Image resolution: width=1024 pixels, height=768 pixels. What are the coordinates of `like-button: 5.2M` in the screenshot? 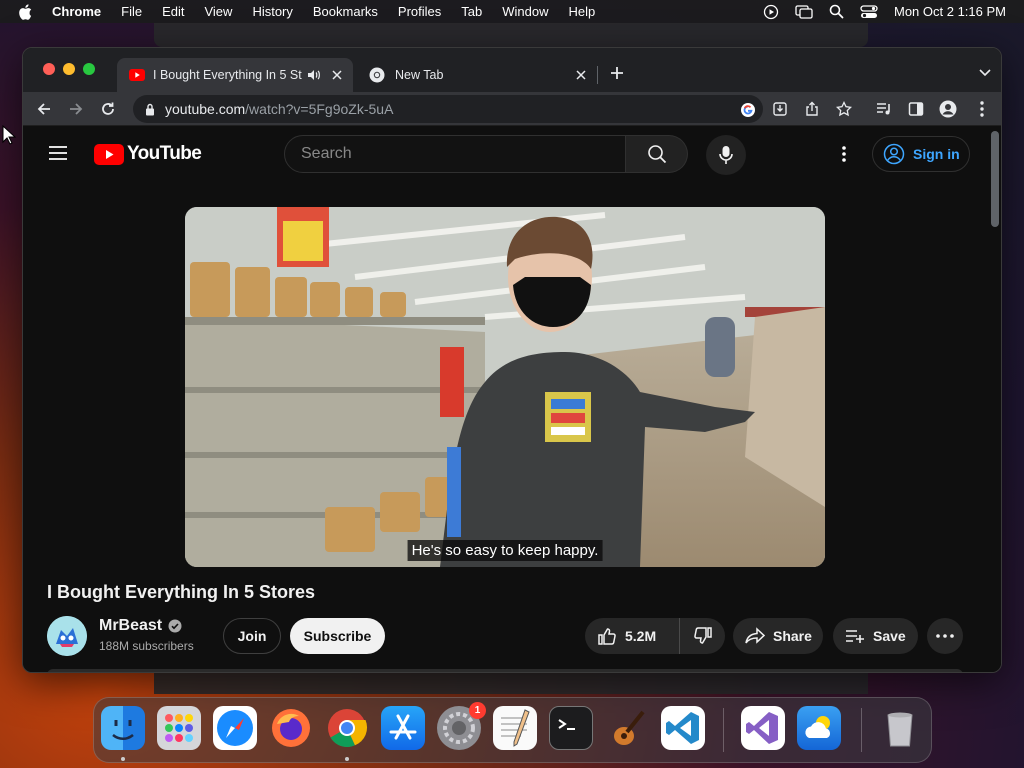 It's located at (632, 636).